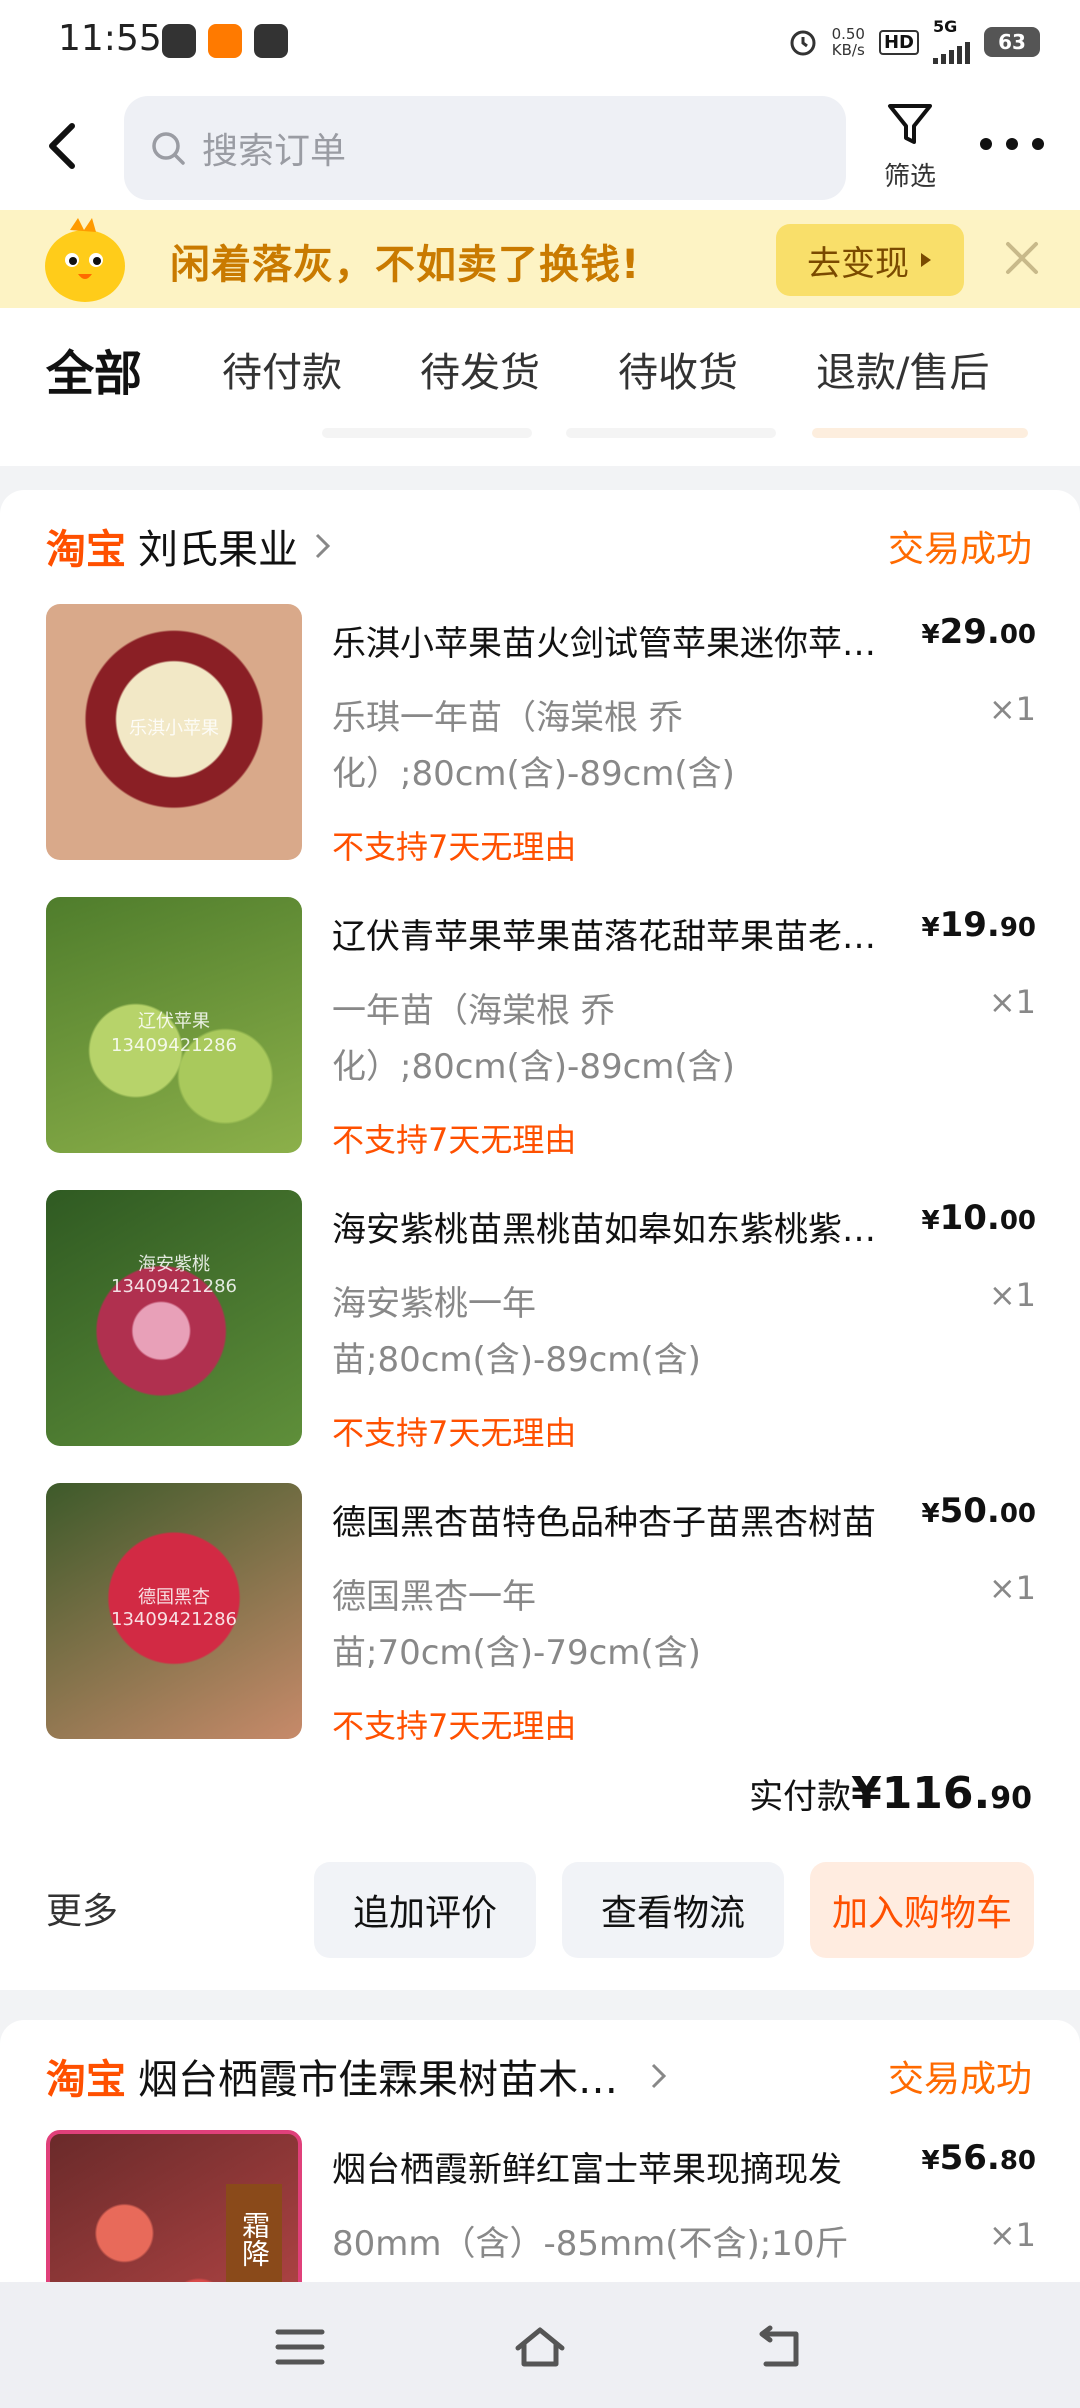 The width and height of the screenshot is (1080, 2408). I want to click on tab-pending-payment: 待付款, so click(282, 369).